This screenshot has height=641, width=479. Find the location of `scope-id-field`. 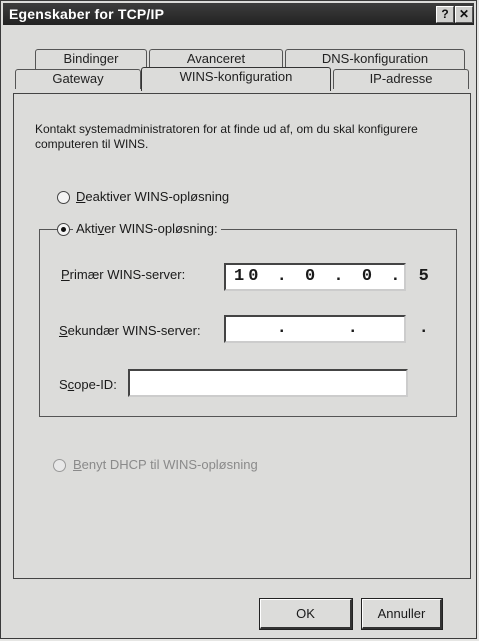

scope-id-field is located at coordinates (268, 383).